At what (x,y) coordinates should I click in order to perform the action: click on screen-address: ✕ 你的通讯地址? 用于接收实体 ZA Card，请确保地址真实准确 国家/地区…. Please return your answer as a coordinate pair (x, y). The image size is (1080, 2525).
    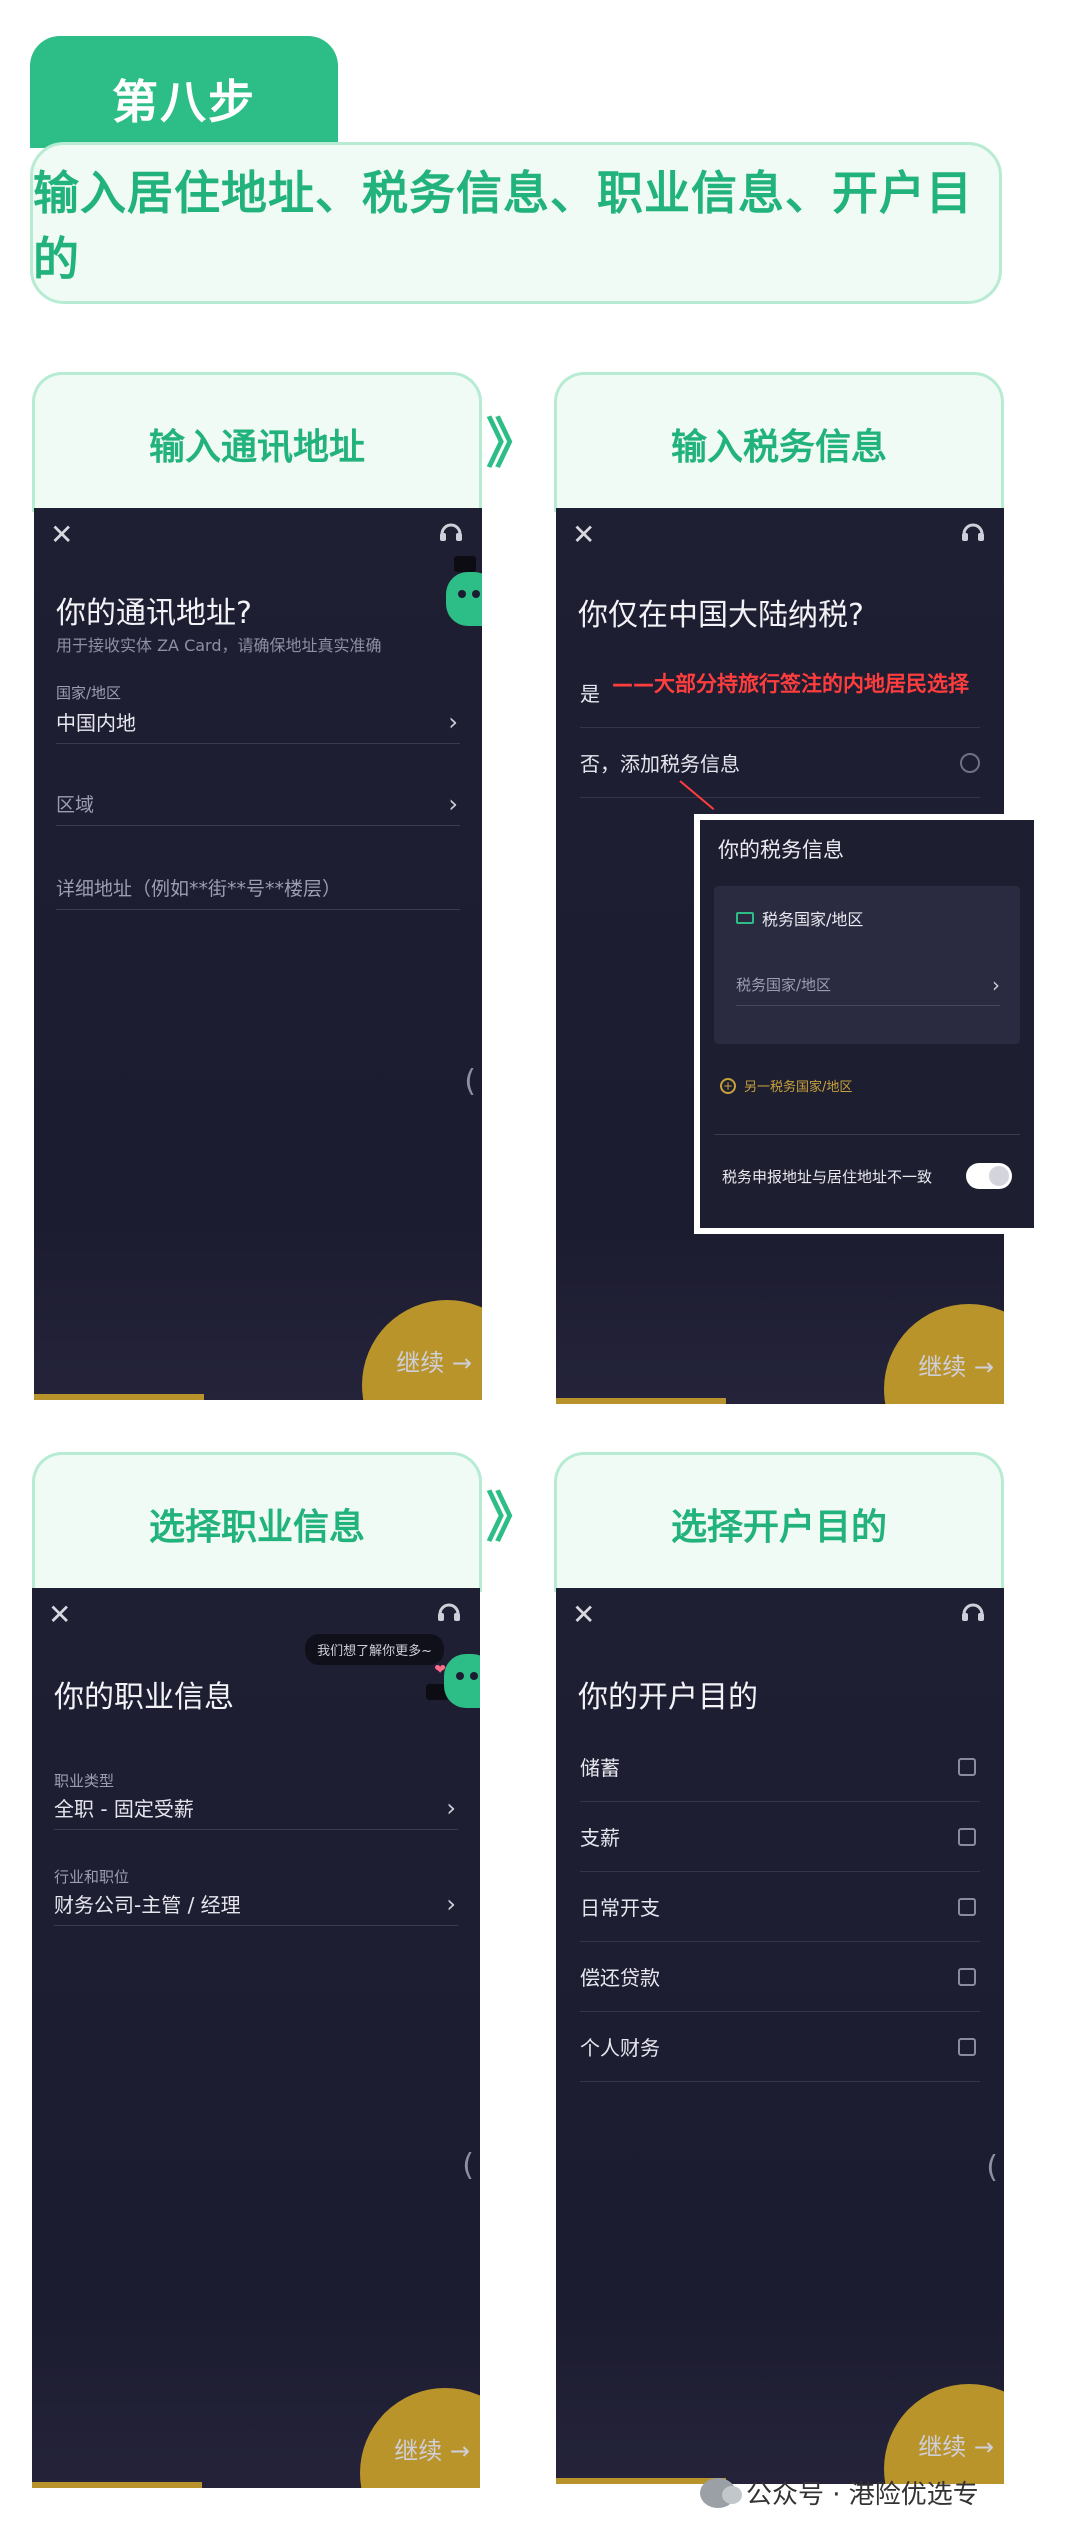
    Looking at the image, I should click on (258, 954).